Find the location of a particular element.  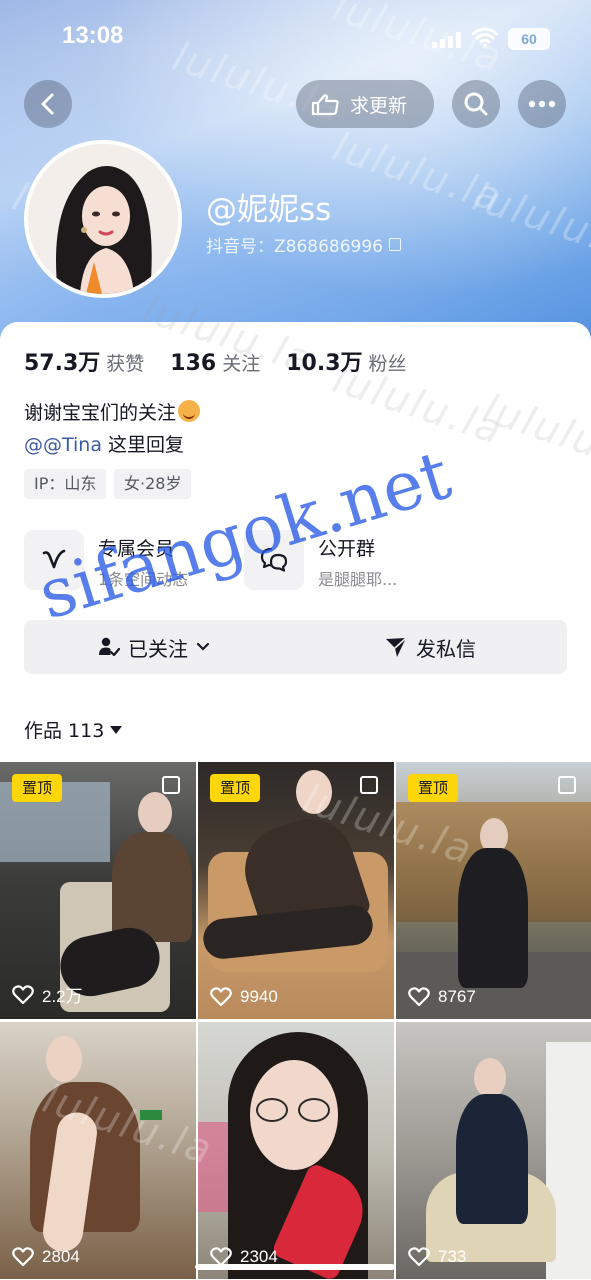

bio-text-rest: 这里回复 is located at coordinates (143, 445).